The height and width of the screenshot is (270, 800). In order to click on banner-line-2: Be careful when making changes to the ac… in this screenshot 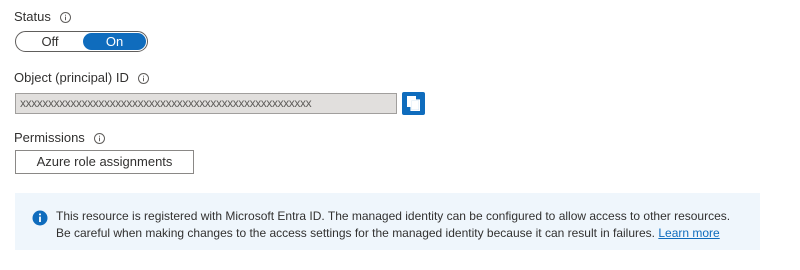, I will do `click(356, 233)`.